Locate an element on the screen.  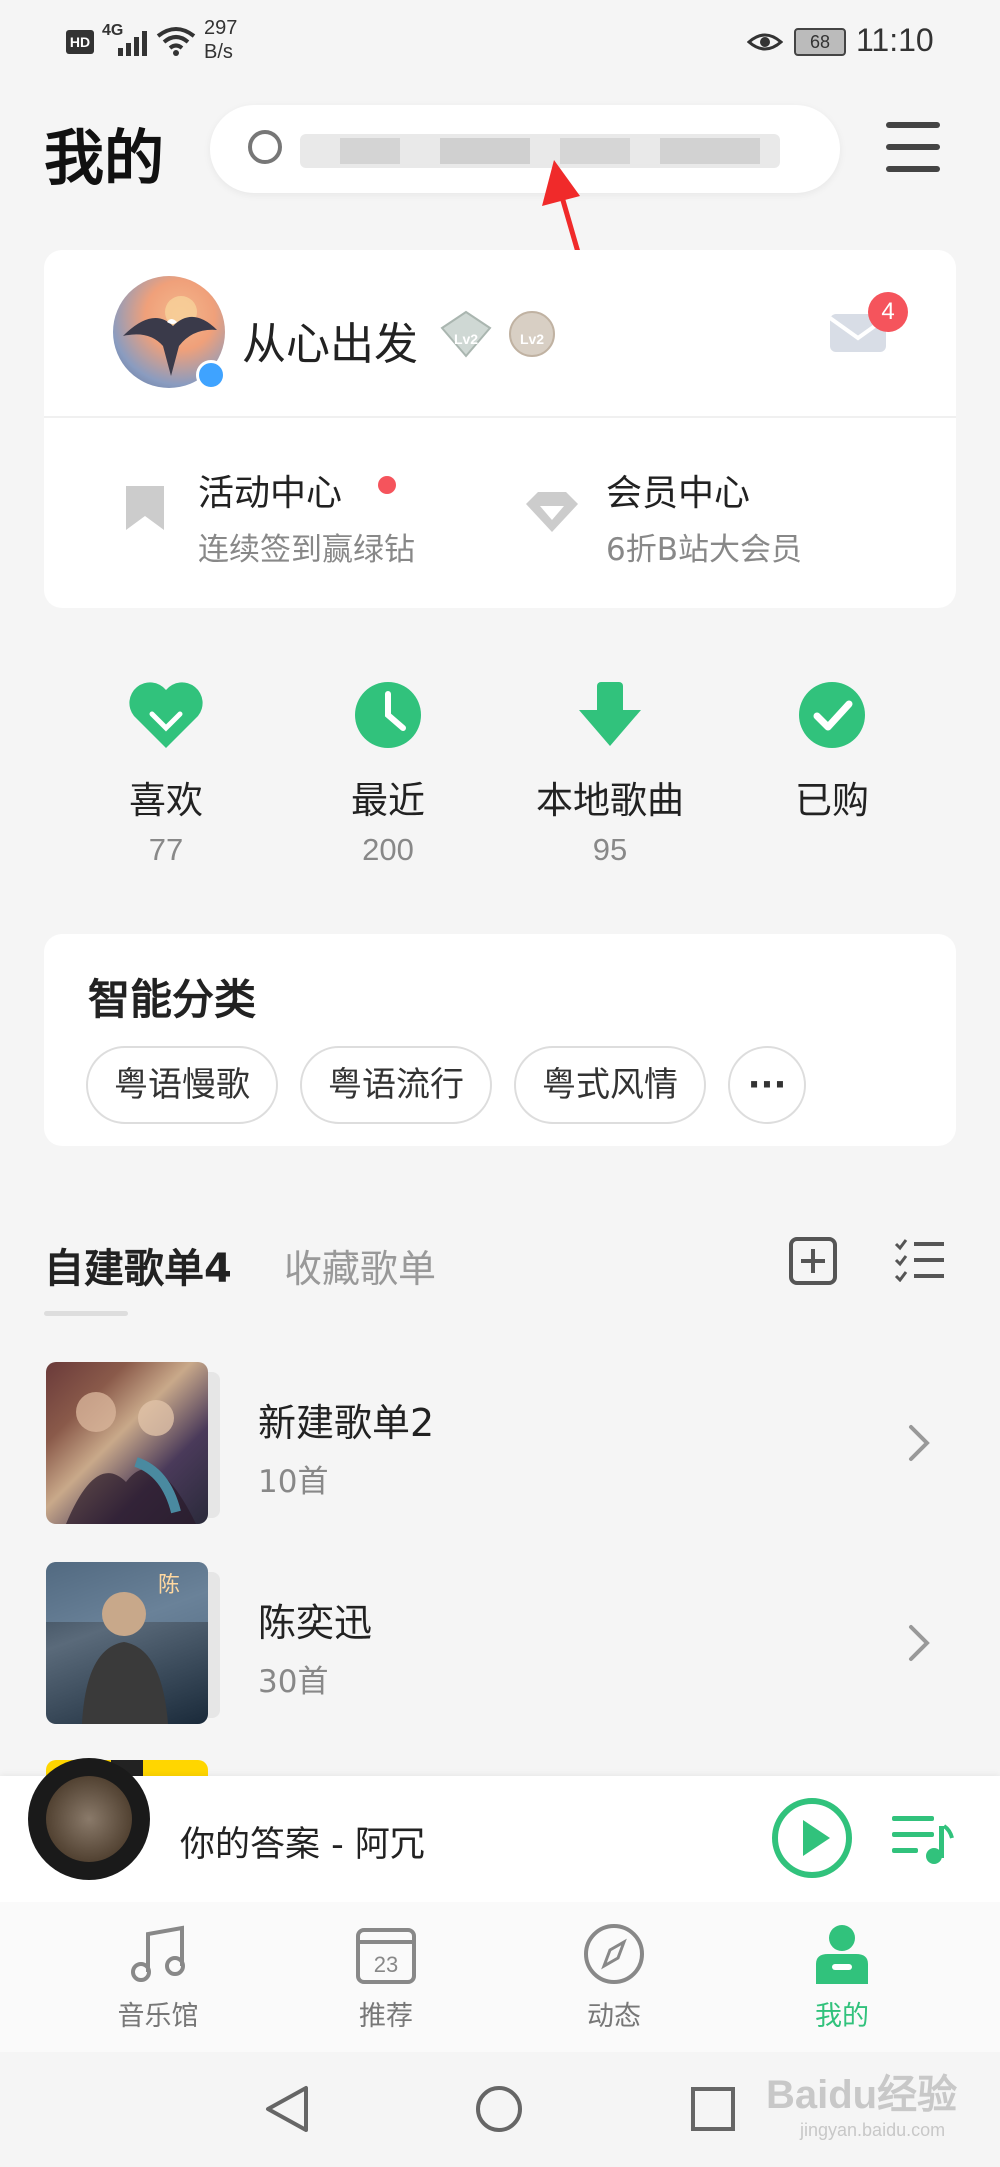
playlist-cover is located at coordinates (127, 1443).